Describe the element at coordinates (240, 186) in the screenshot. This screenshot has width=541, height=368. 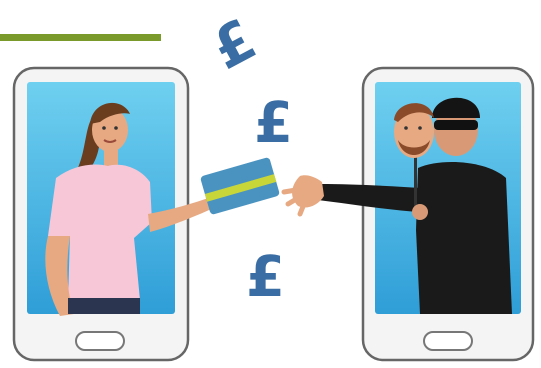
I see `credit-card-icon` at that location.